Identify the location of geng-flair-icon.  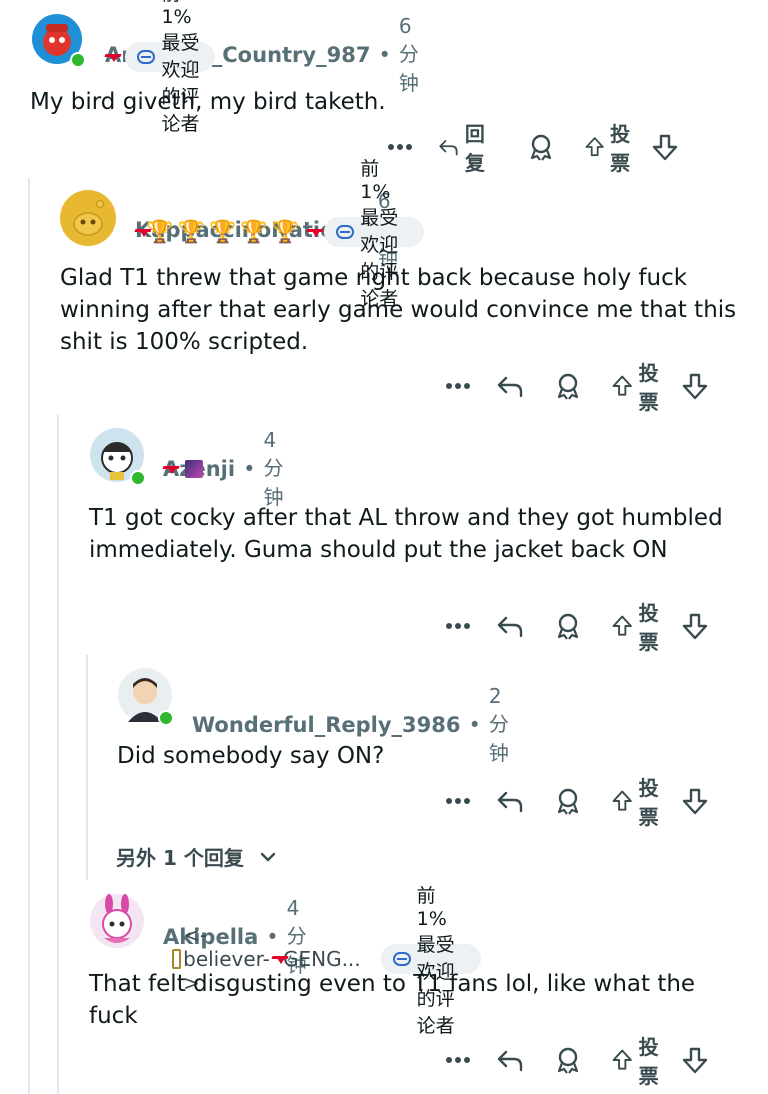
(177, 959).